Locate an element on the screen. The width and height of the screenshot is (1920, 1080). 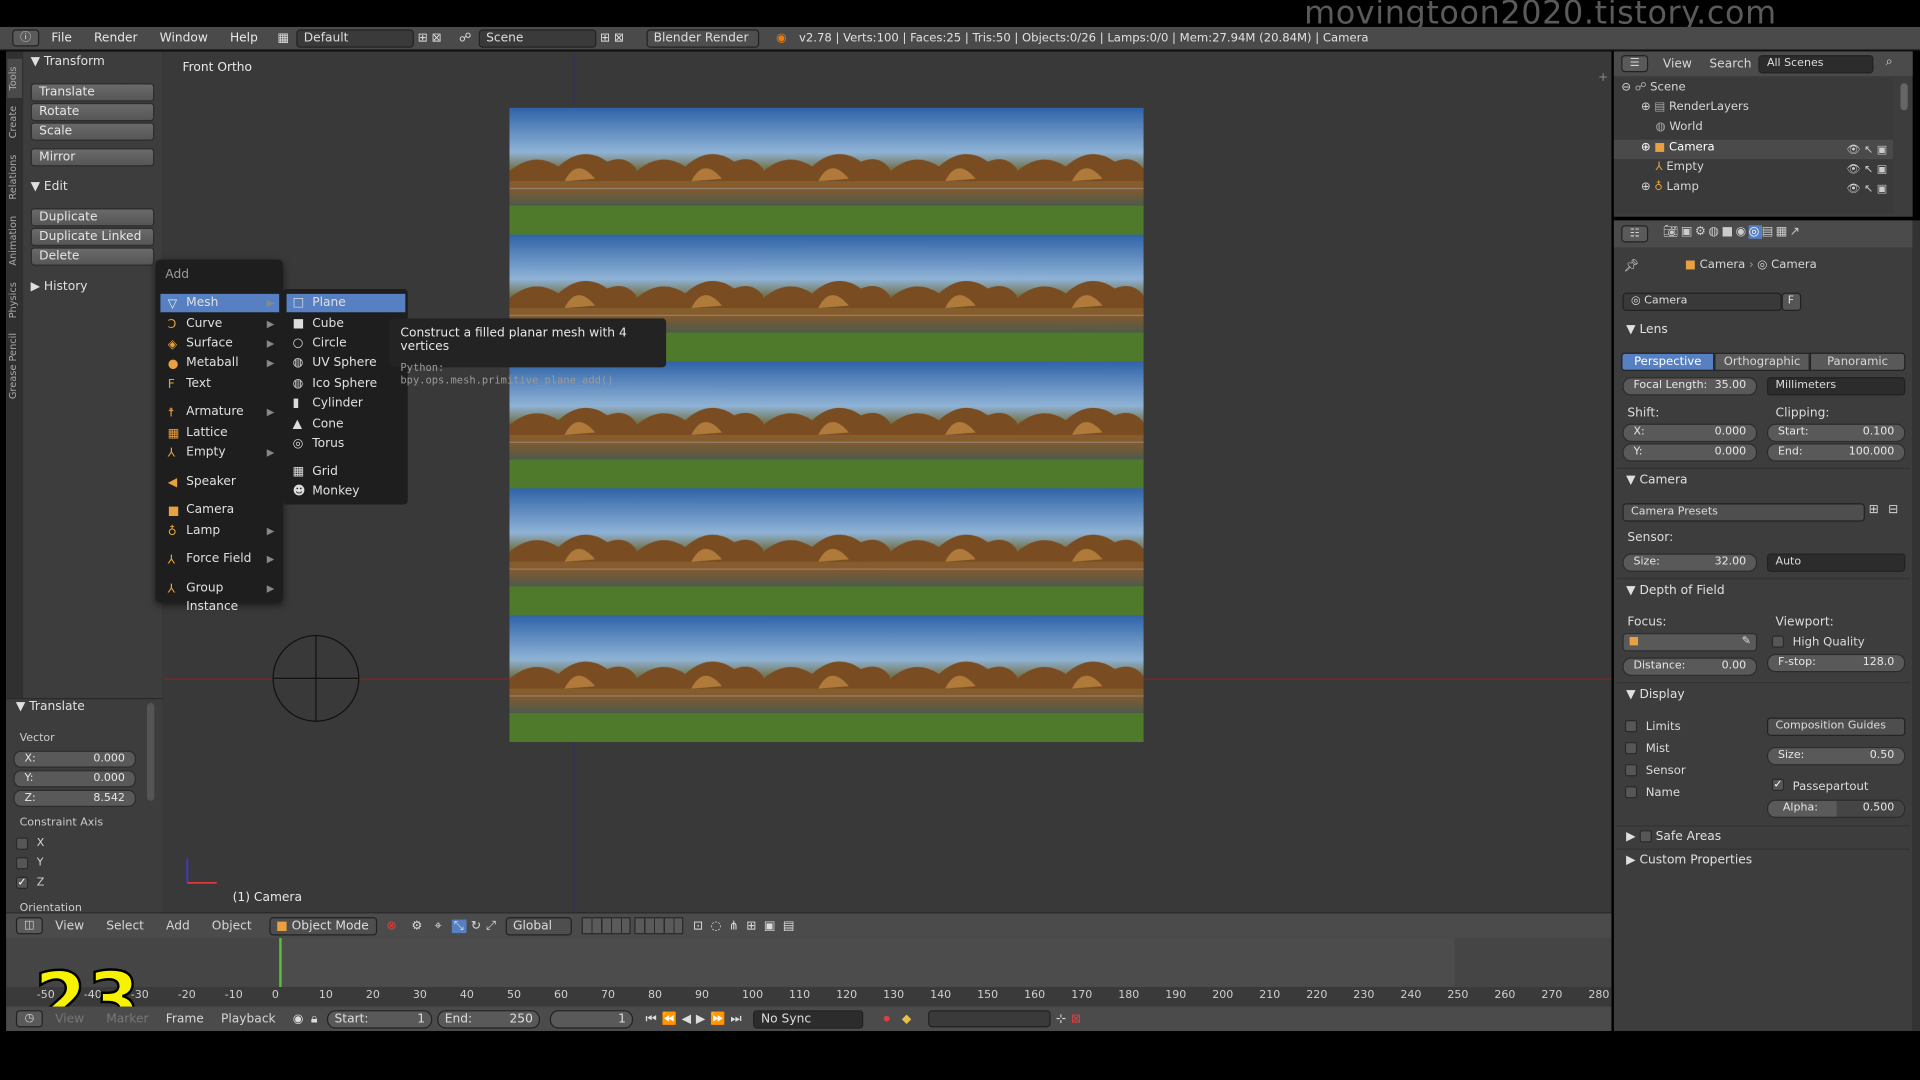
vector-z-field: Z: 8.542 is located at coordinates (74, 798).